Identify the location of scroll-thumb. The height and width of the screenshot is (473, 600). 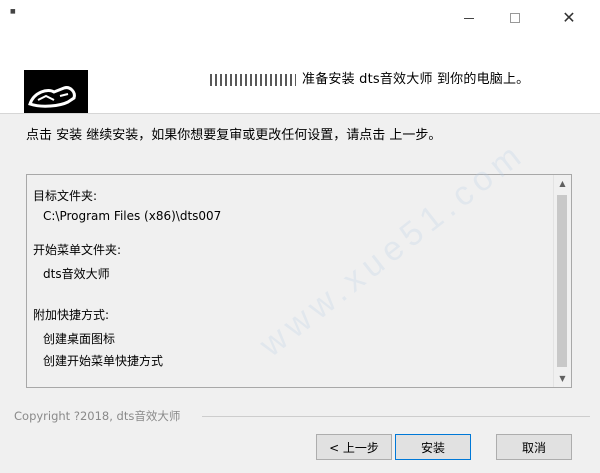
(562, 281).